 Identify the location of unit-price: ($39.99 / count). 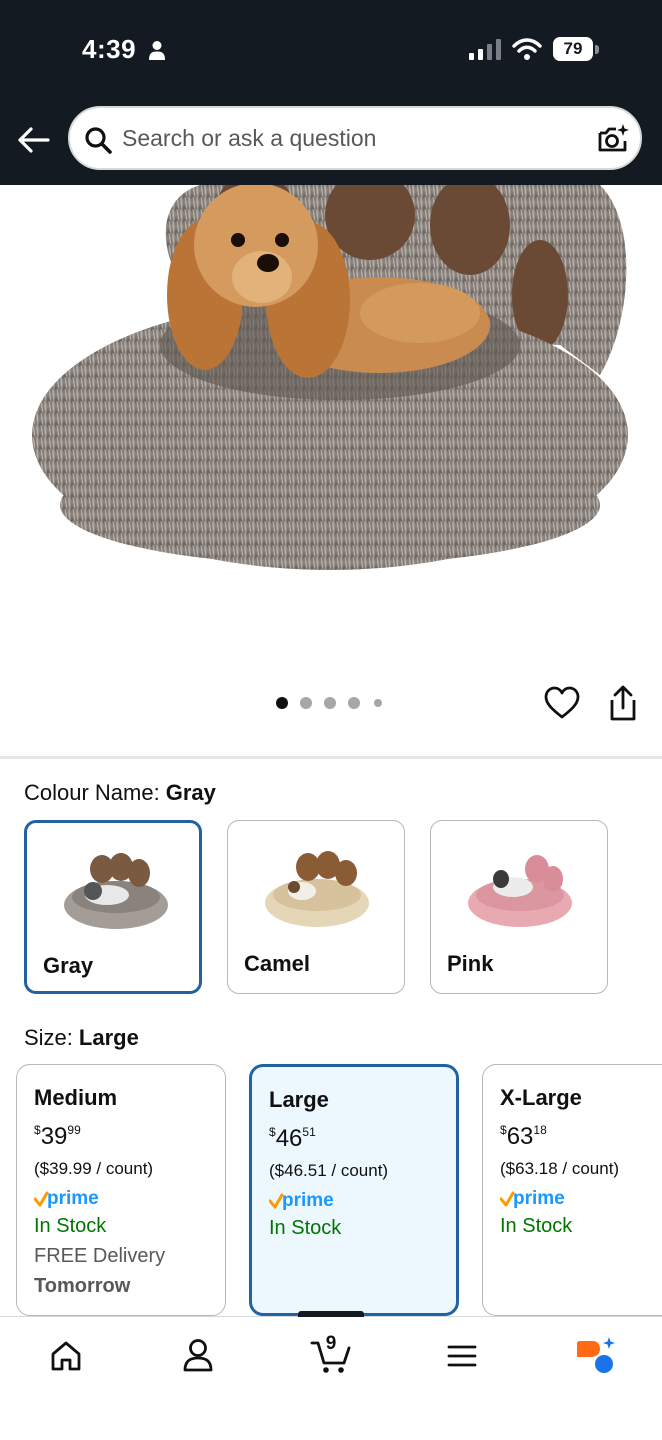
(94, 1168).